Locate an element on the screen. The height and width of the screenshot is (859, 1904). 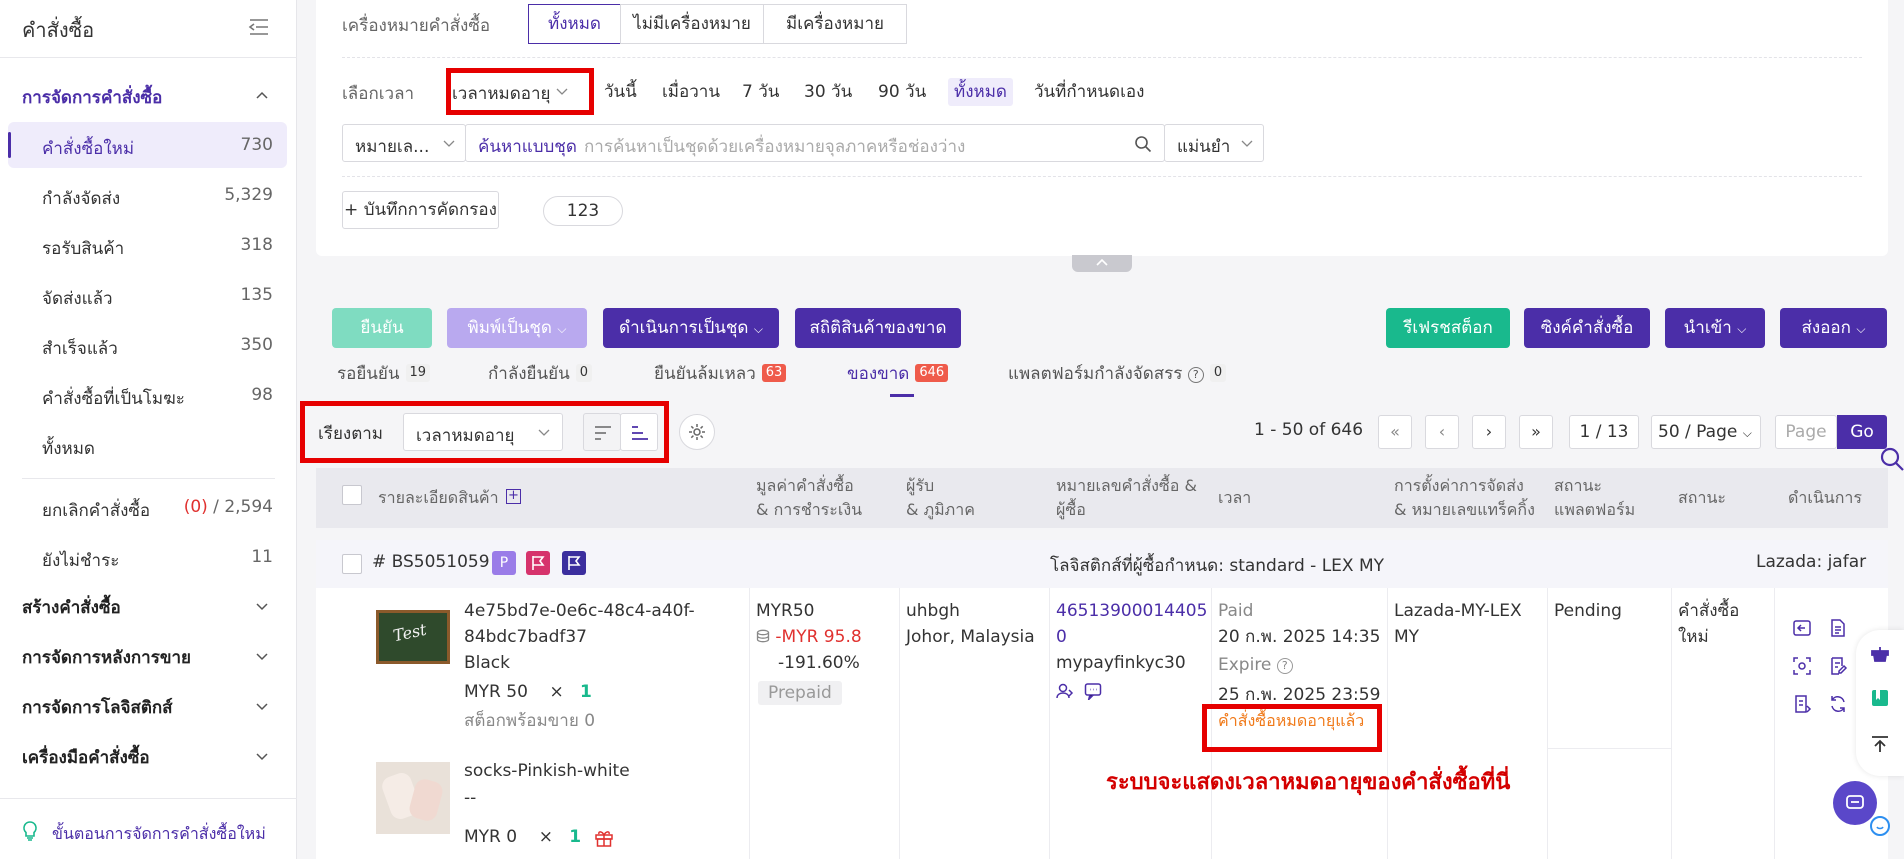
highlight-frame is located at coordinates (520, 91).